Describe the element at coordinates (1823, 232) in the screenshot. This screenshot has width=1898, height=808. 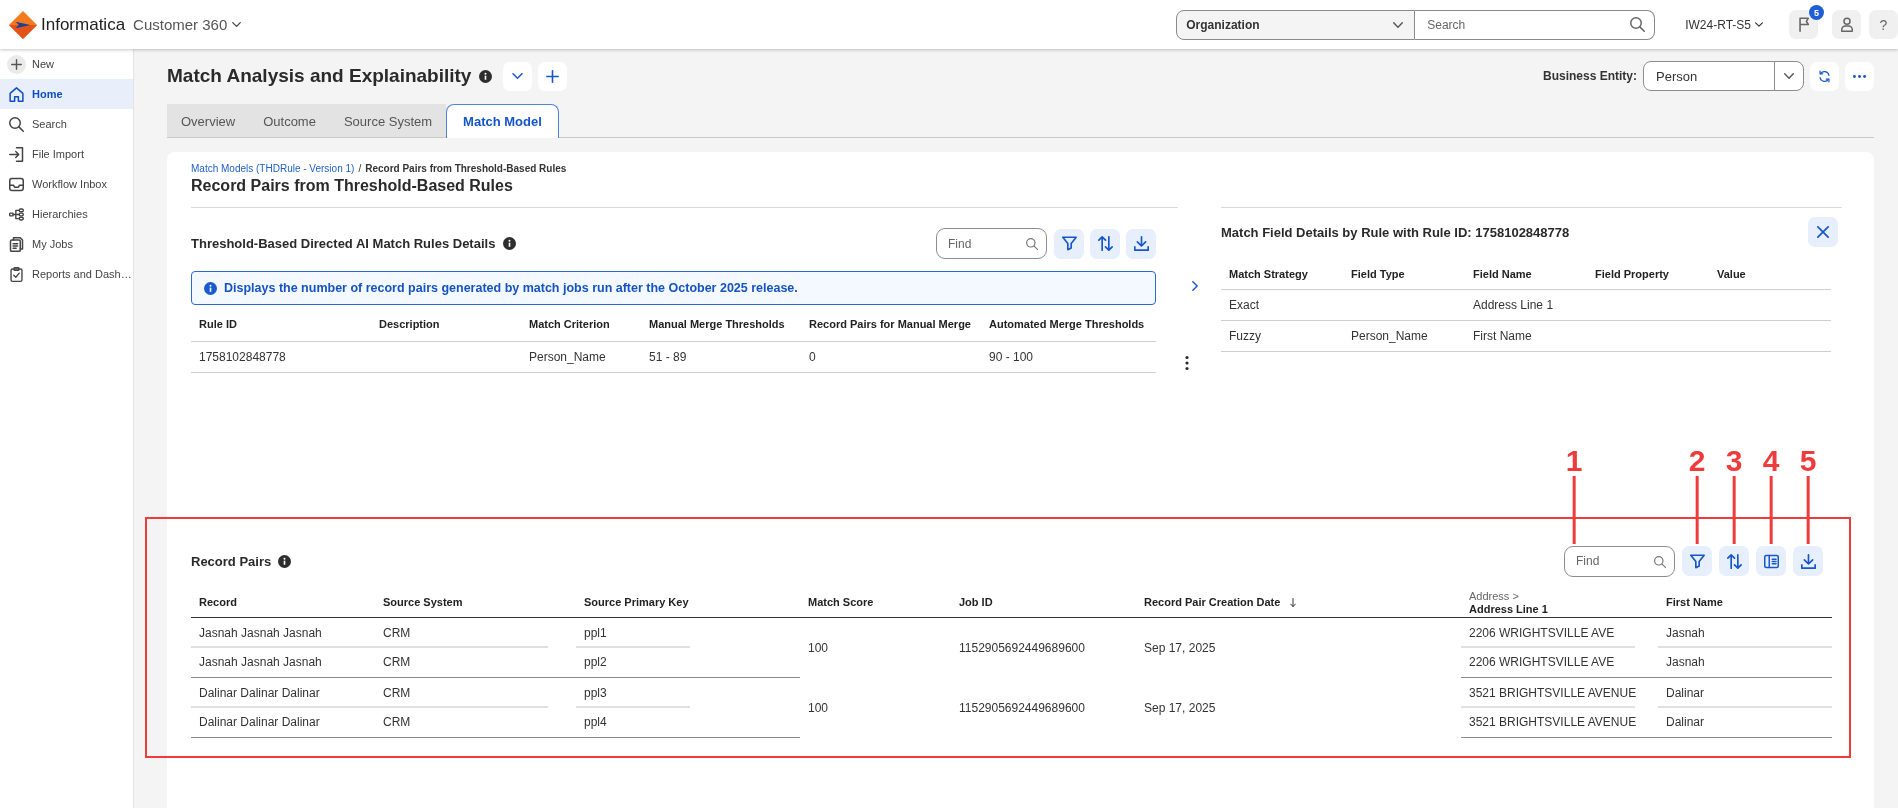
I see `close-button` at that location.